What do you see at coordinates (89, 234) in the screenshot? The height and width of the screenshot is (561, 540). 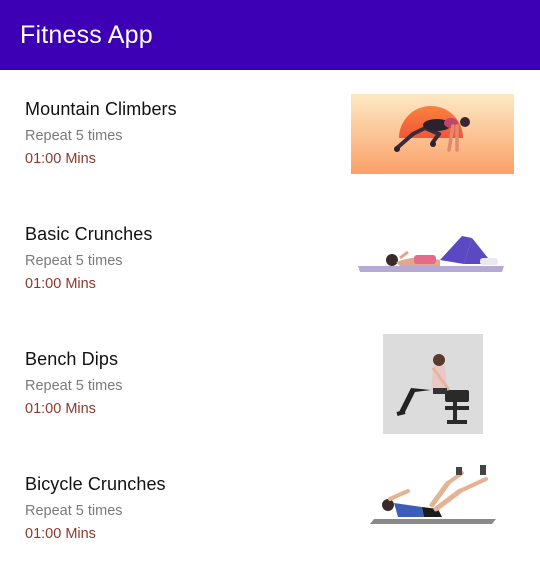 I see `exercise-title: Basic Crunches` at bounding box center [89, 234].